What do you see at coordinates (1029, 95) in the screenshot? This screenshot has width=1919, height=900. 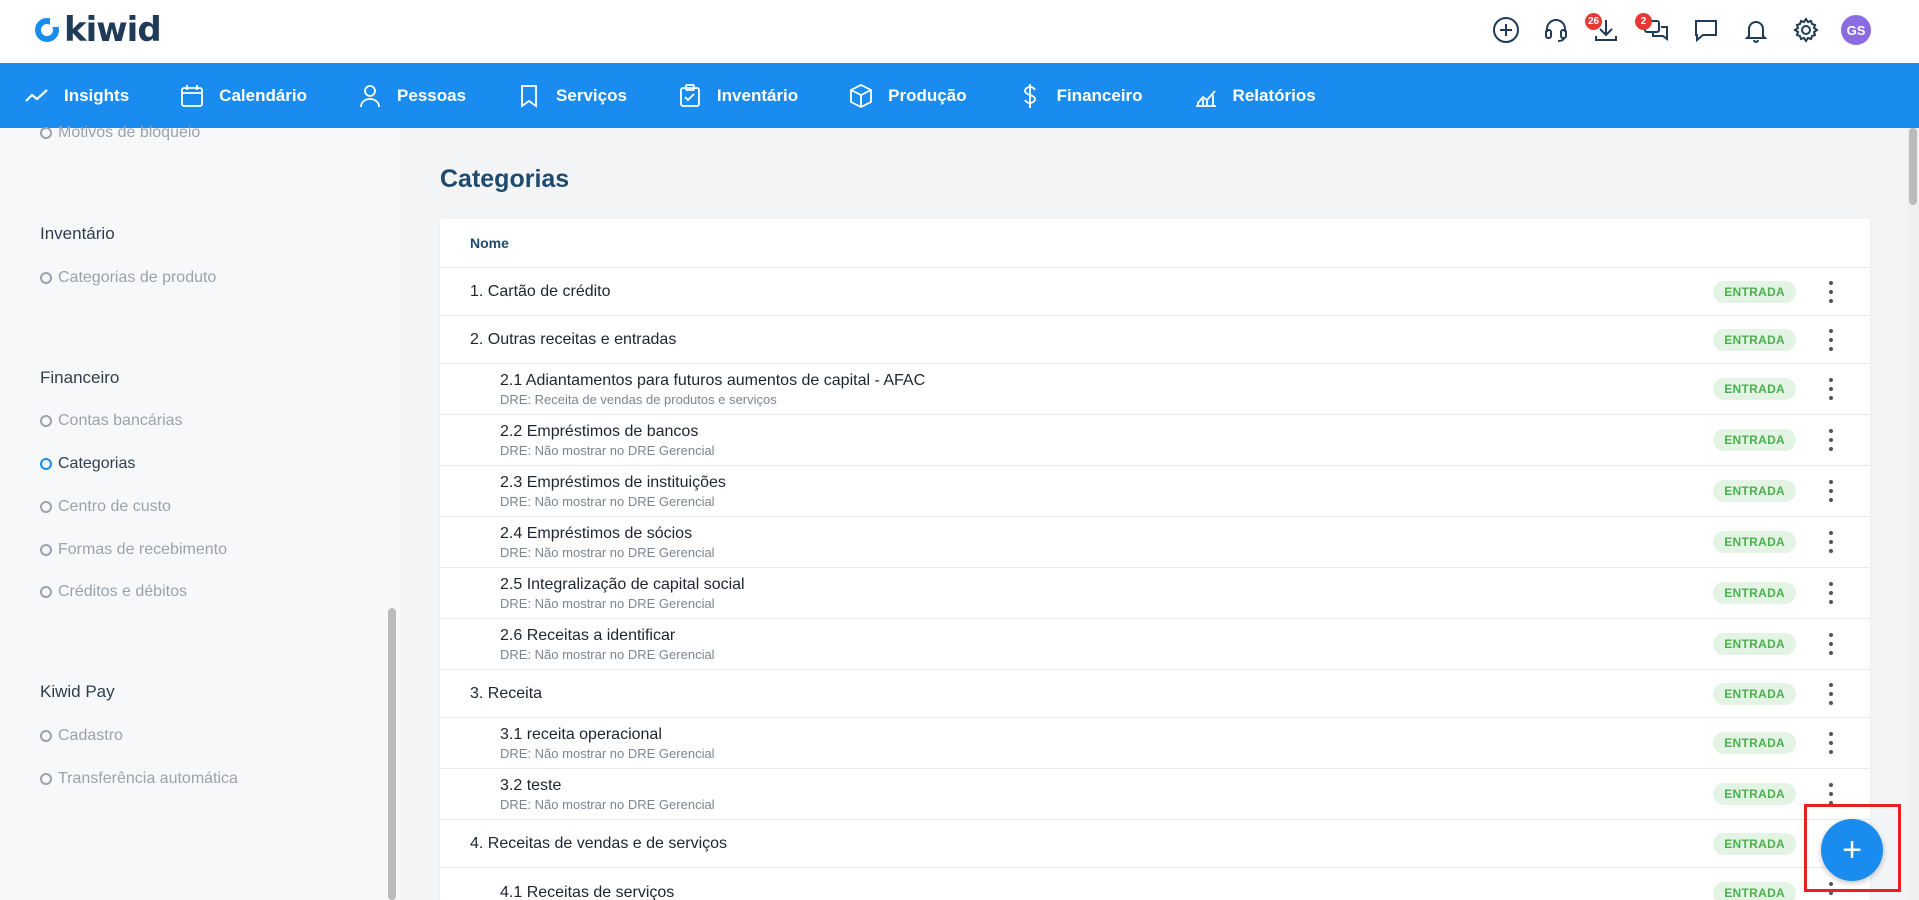 I see `dollar-icon` at bounding box center [1029, 95].